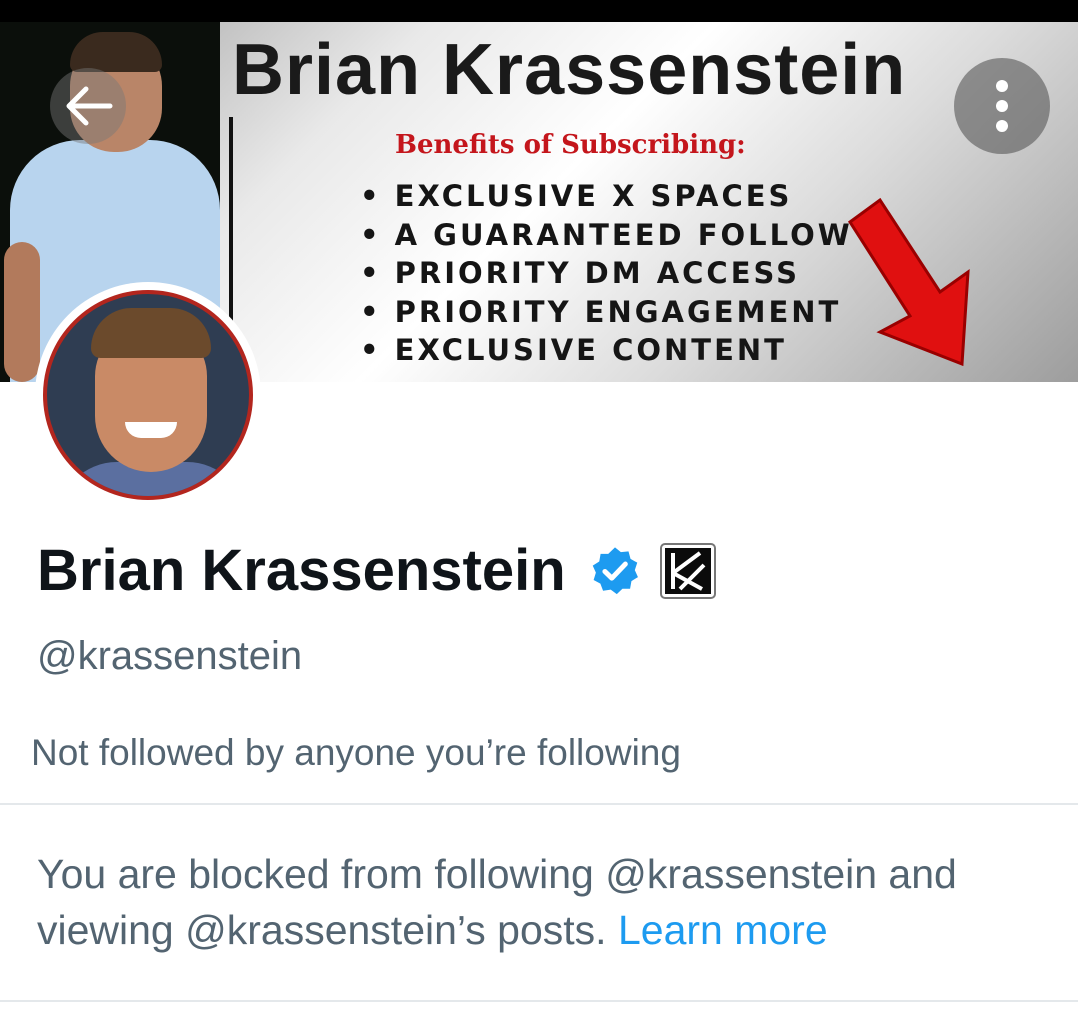 This screenshot has height=1017, width=1078. I want to click on benefit-item: EXCLUSIVE X SPACES, so click(606, 196).